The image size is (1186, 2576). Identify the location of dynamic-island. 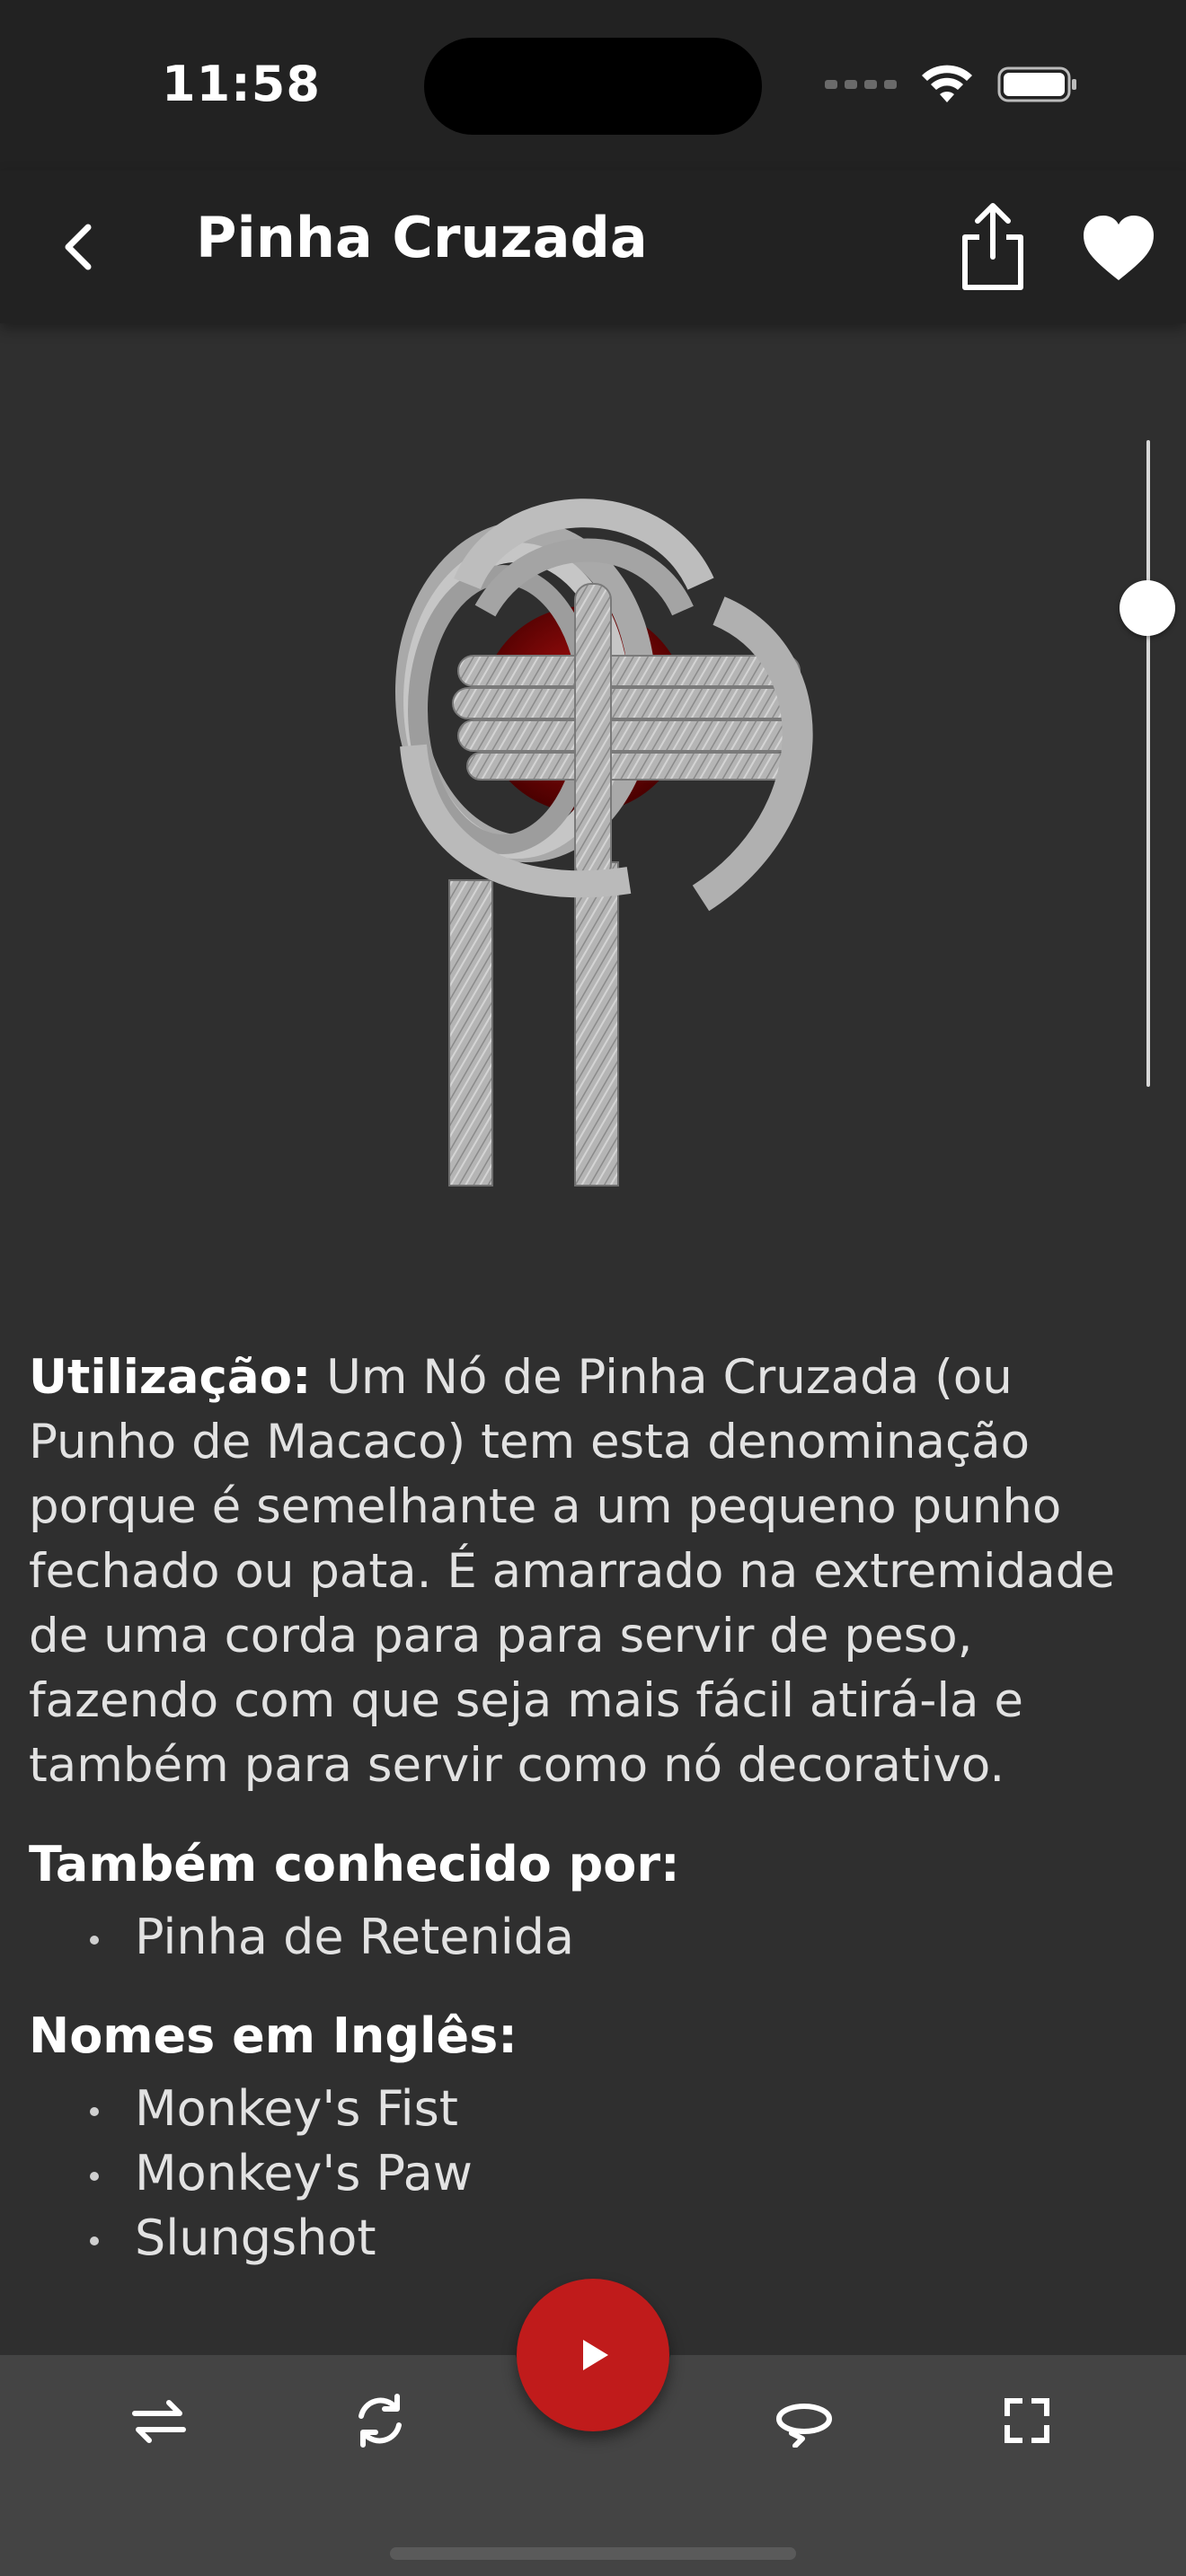
(593, 86).